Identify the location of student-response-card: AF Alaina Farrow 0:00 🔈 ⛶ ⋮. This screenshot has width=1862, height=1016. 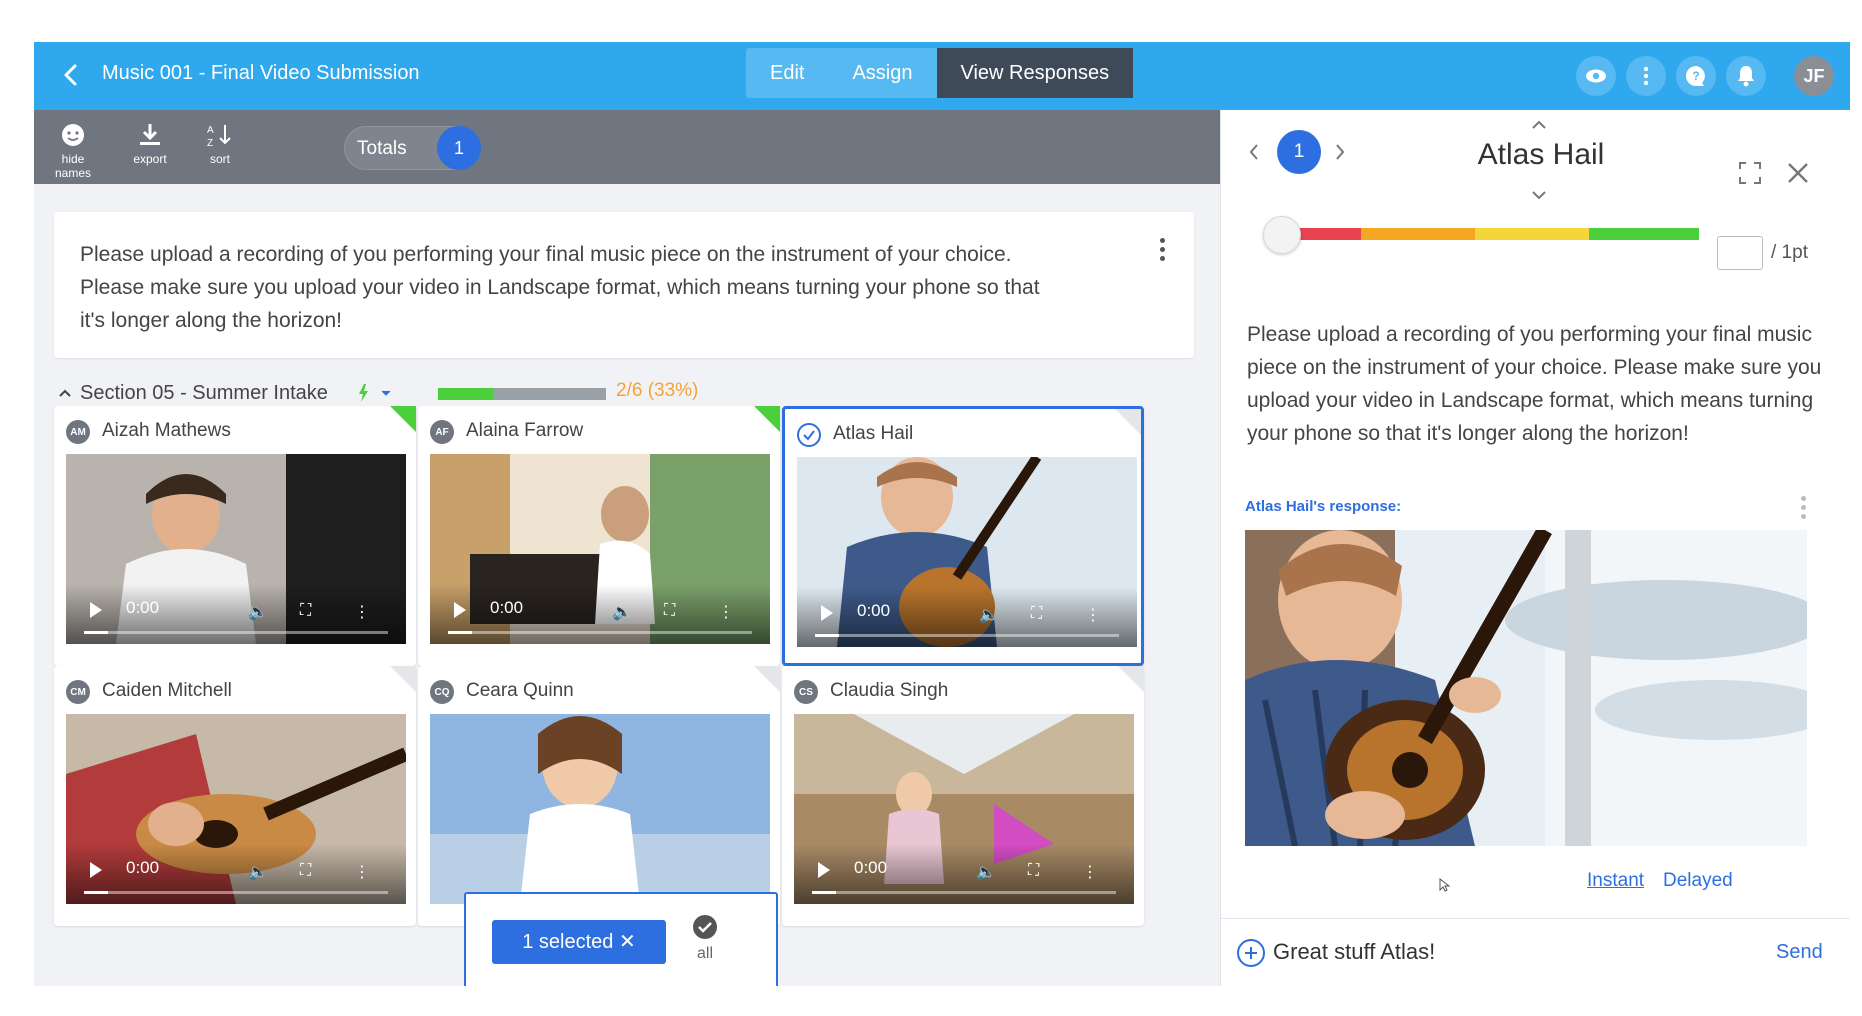
(599, 536).